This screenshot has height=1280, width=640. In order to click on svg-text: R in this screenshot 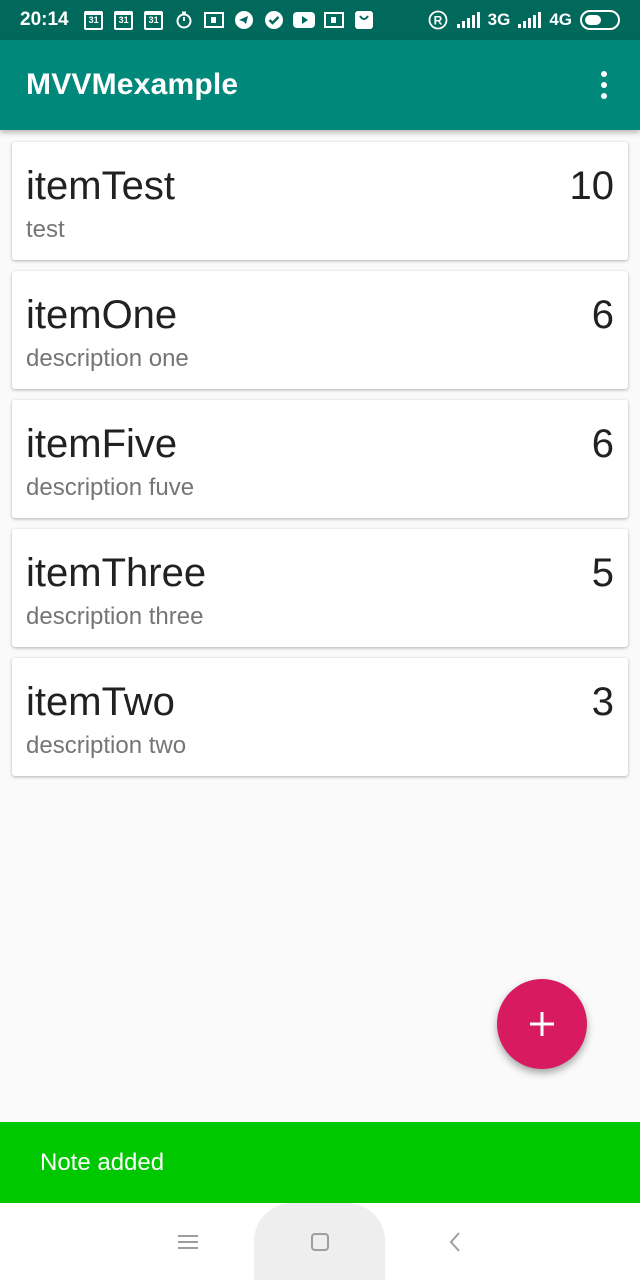, I will do `click(437, 21)`.